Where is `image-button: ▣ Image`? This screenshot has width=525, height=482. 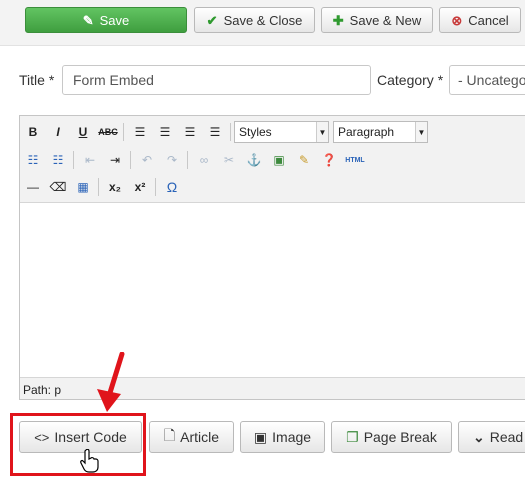 image-button: ▣ Image is located at coordinates (282, 437).